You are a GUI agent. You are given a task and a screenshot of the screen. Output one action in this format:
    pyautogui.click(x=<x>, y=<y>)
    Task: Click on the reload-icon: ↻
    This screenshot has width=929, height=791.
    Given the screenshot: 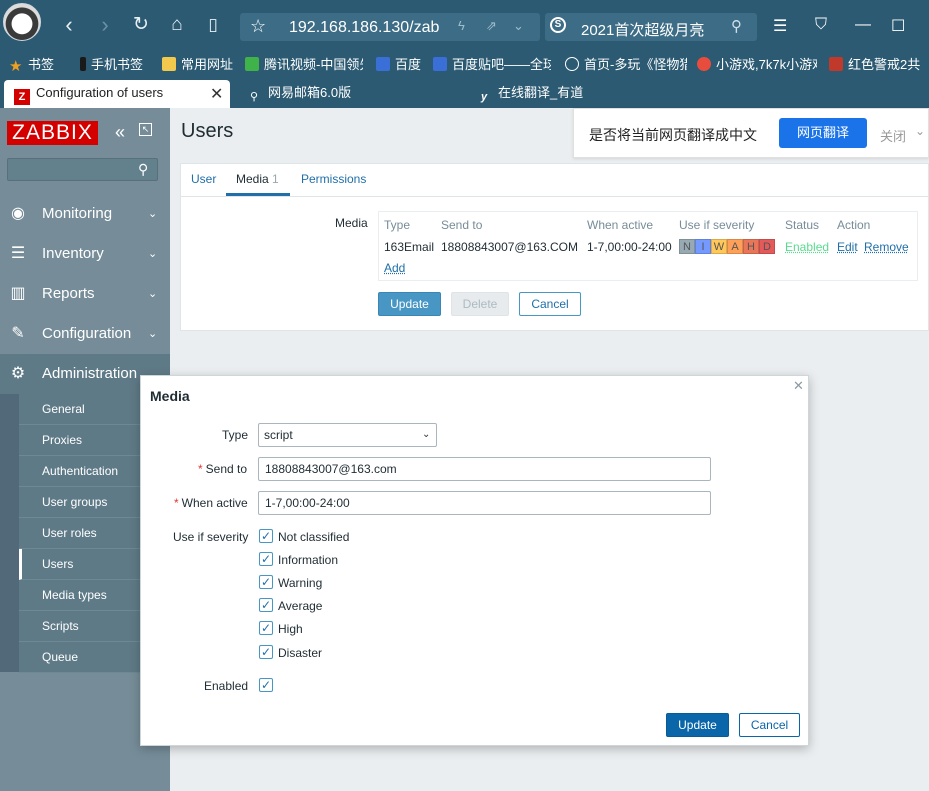 What is the action you would take?
    pyautogui.click(x=141, y=25)
    